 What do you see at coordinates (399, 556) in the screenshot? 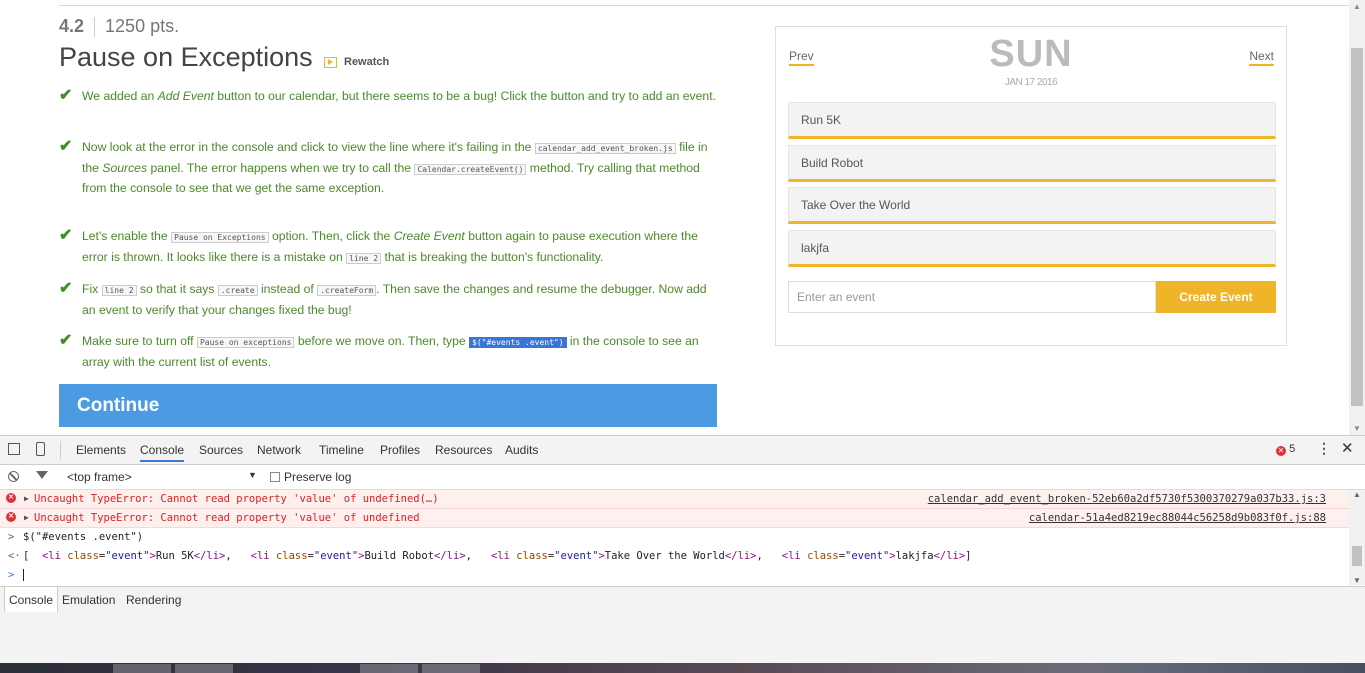
I see `result-item: Build Robot` at bounding box center [399, 556].